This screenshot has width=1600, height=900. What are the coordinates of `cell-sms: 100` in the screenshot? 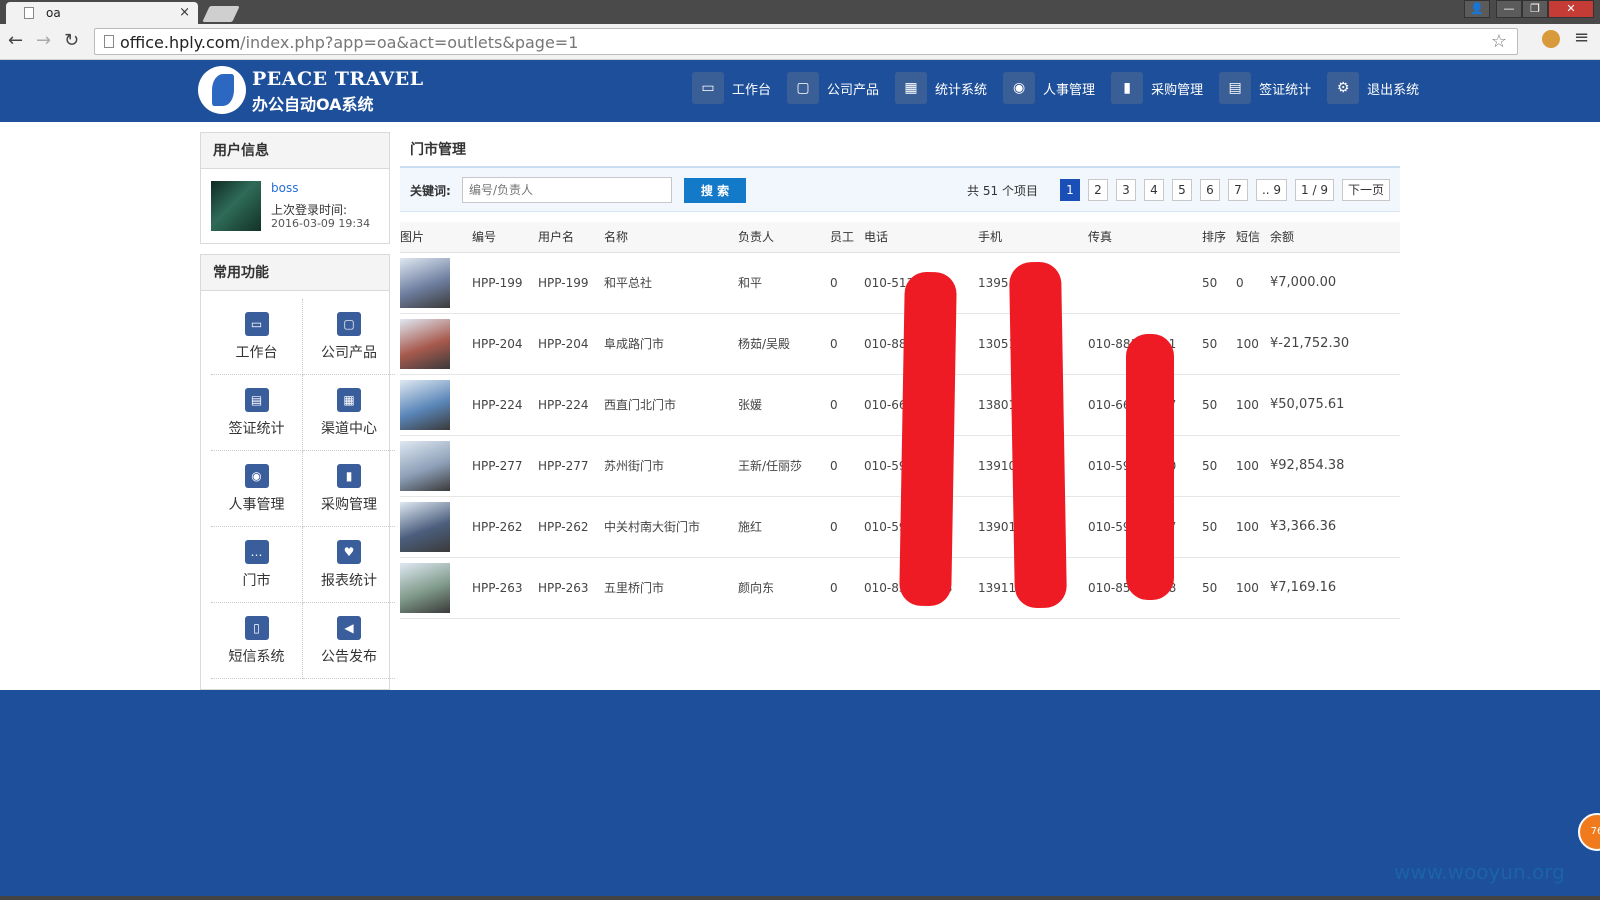 It's located at (1253, 527).